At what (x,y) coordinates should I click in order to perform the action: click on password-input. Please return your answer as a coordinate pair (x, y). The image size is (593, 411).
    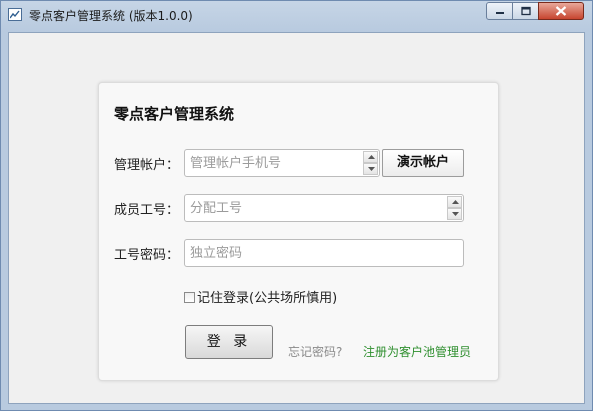
    Looking at the image, I should click on (324, 253).